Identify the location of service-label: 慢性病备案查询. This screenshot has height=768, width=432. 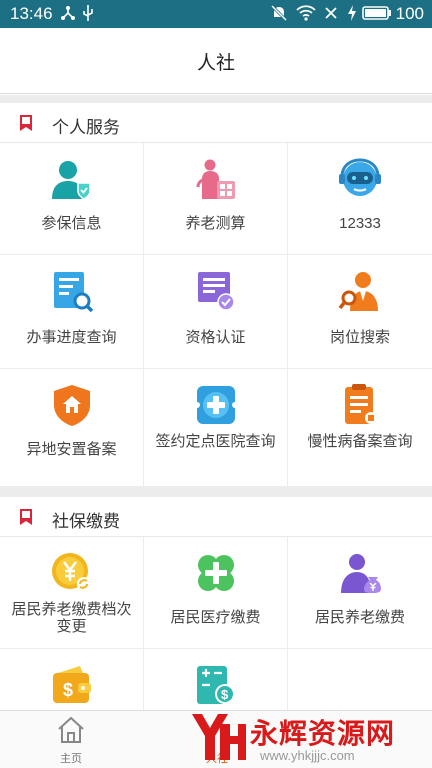
(360, 441).